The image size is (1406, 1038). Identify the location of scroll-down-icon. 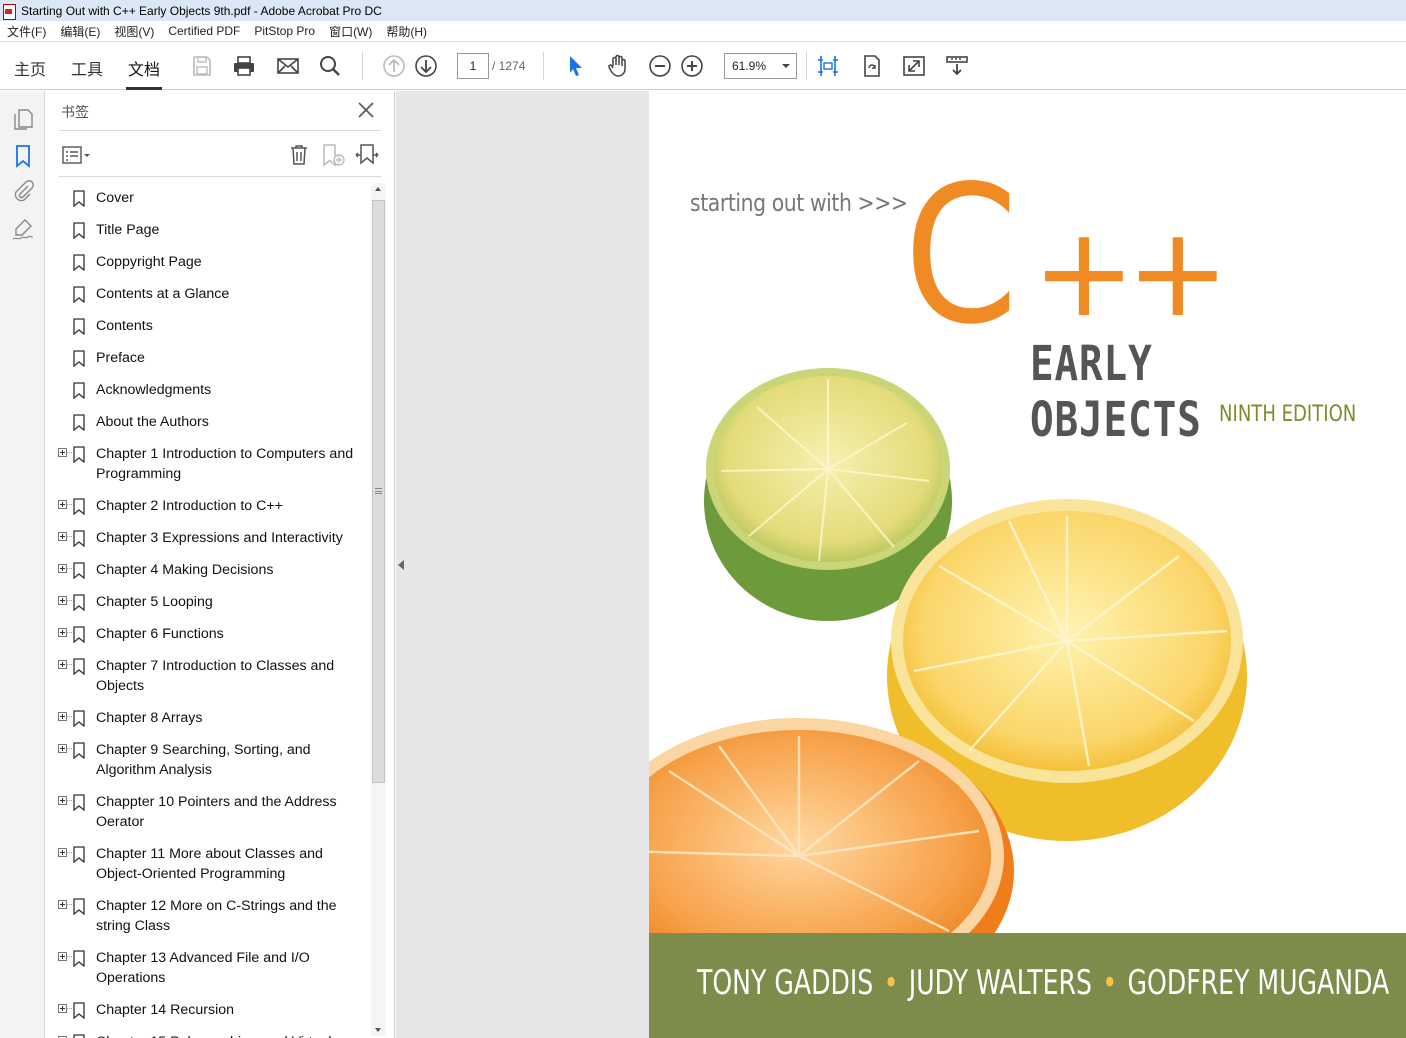
(378, 1030).